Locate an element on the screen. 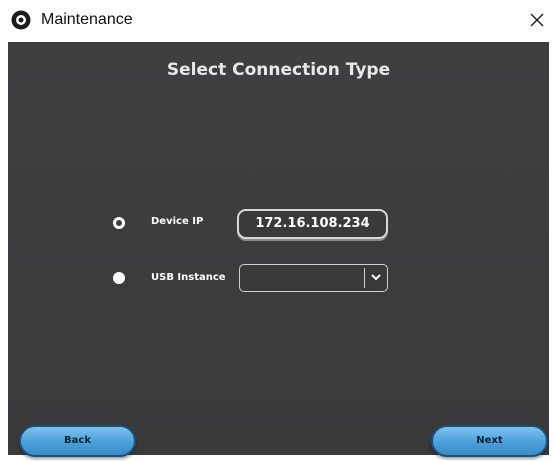  window-title: Maintenance is located at coordinates (87, 19).